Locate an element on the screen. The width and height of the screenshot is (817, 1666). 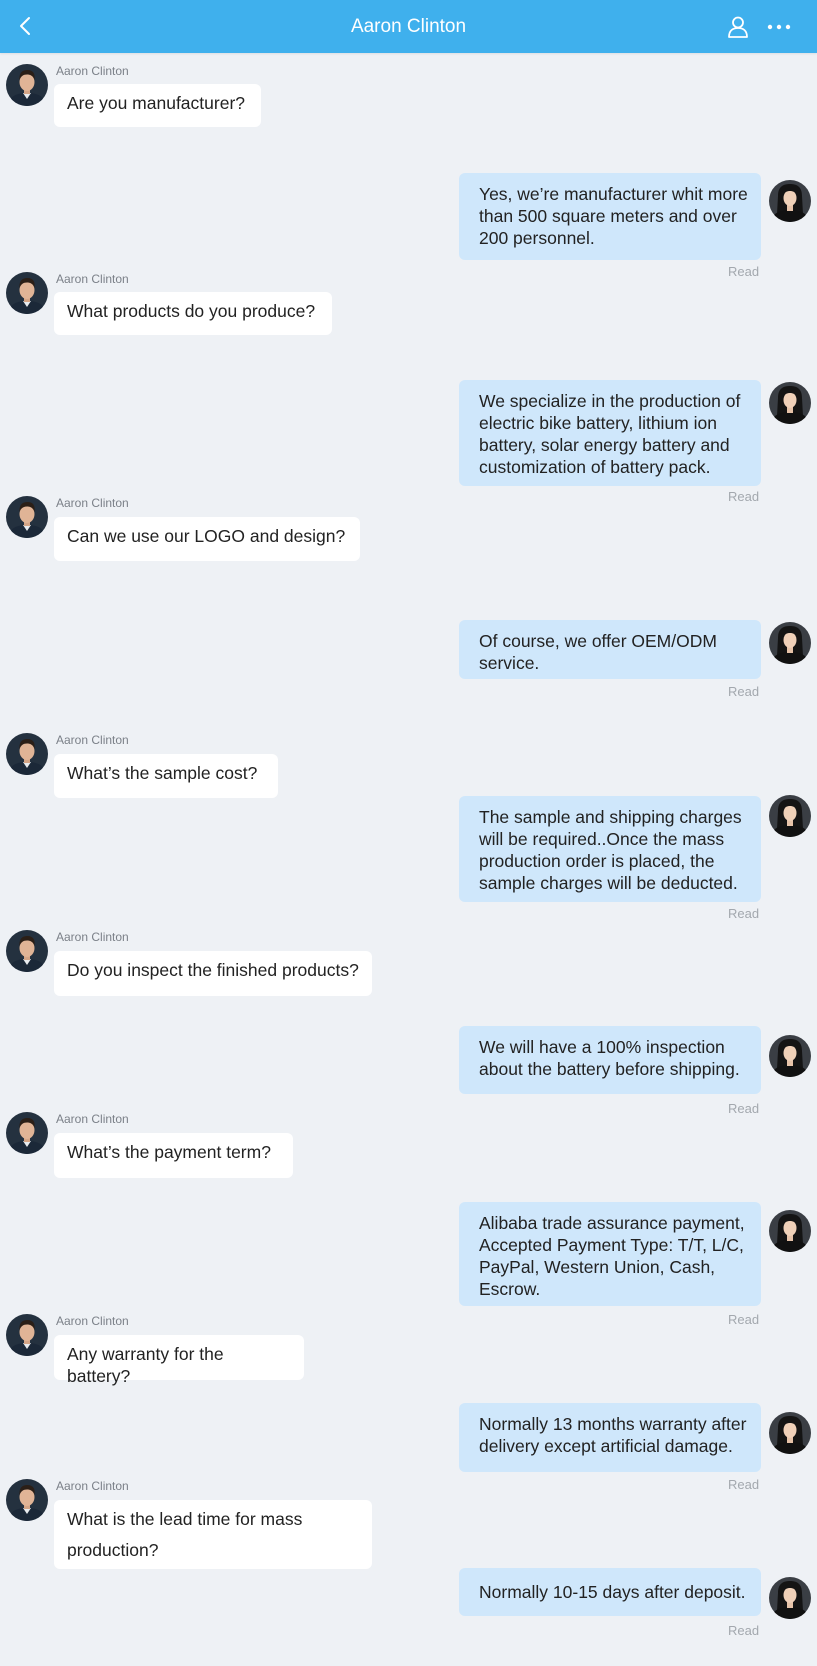
chat-title: Aaron Clinton is located at coordinates (408, 26).